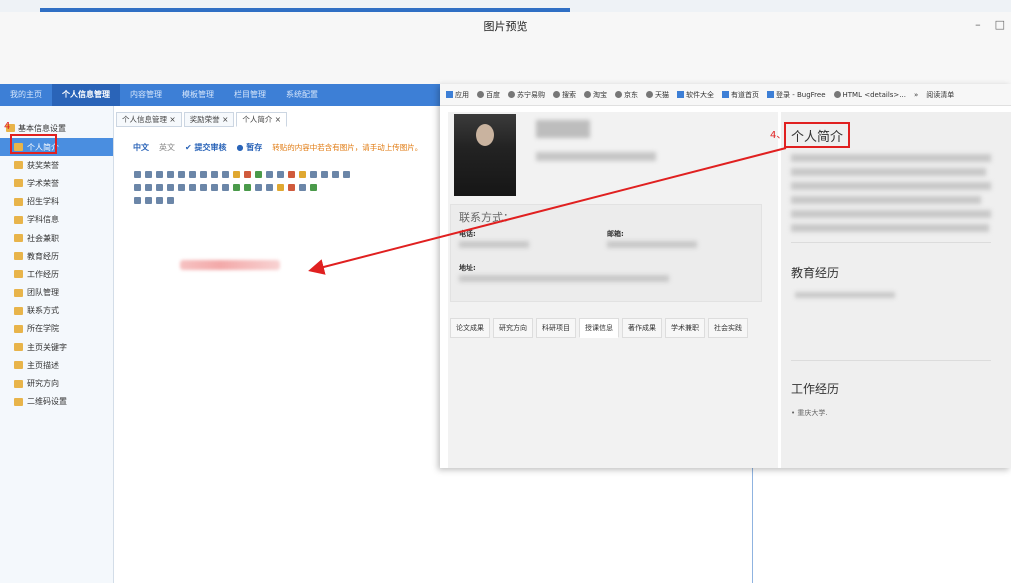  What do you see at coordinates (236, 174) in the screenshot?
I see `format-brush-icon` at bounding box center [236, 174].